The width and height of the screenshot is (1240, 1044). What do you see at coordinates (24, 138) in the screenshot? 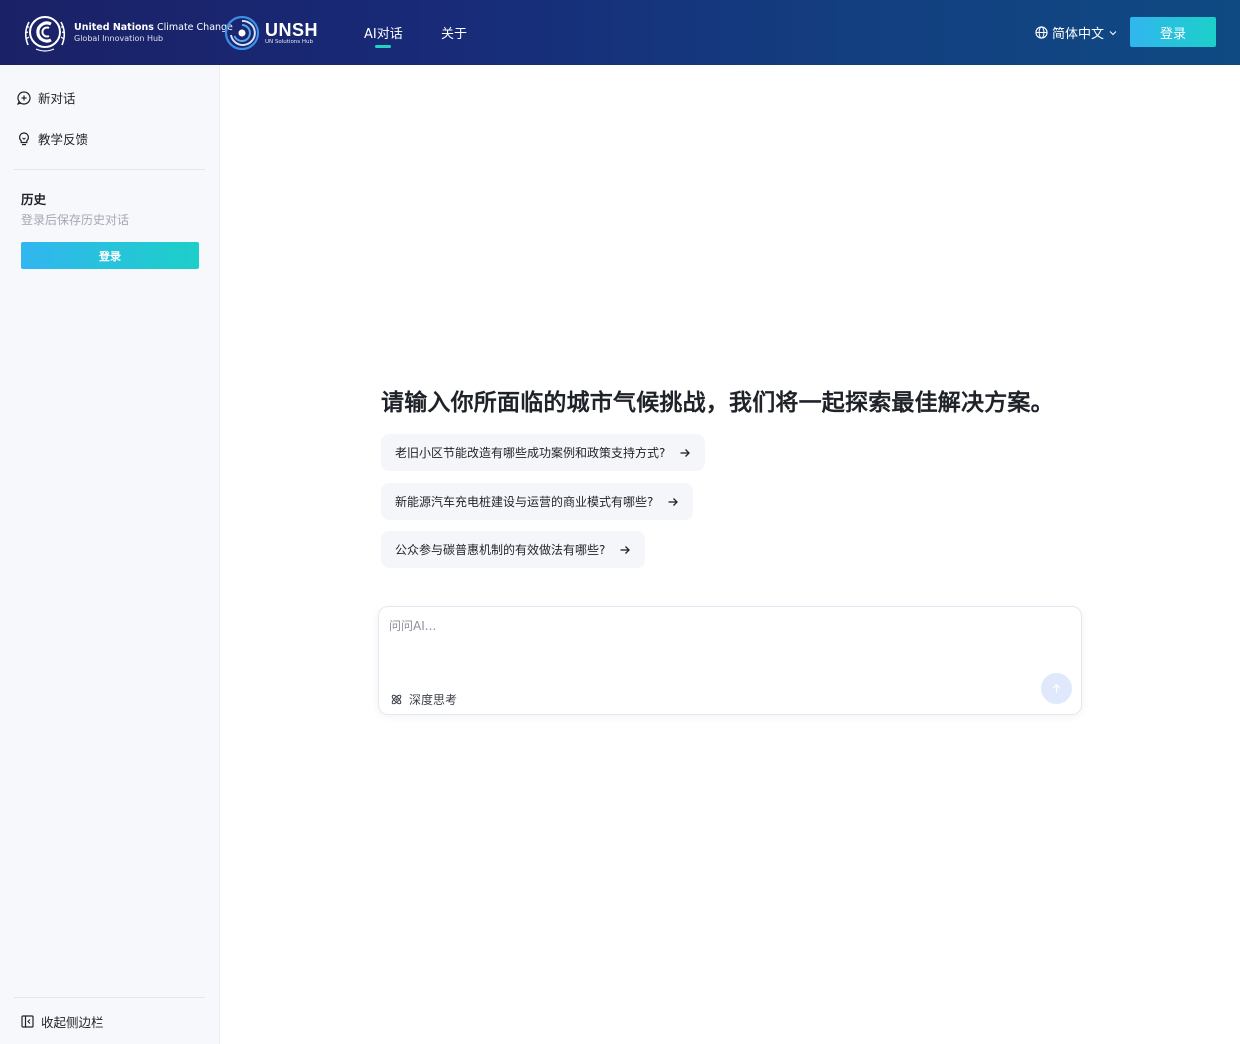
I see `lightbulb-icon` at bounding box center [24, 138].